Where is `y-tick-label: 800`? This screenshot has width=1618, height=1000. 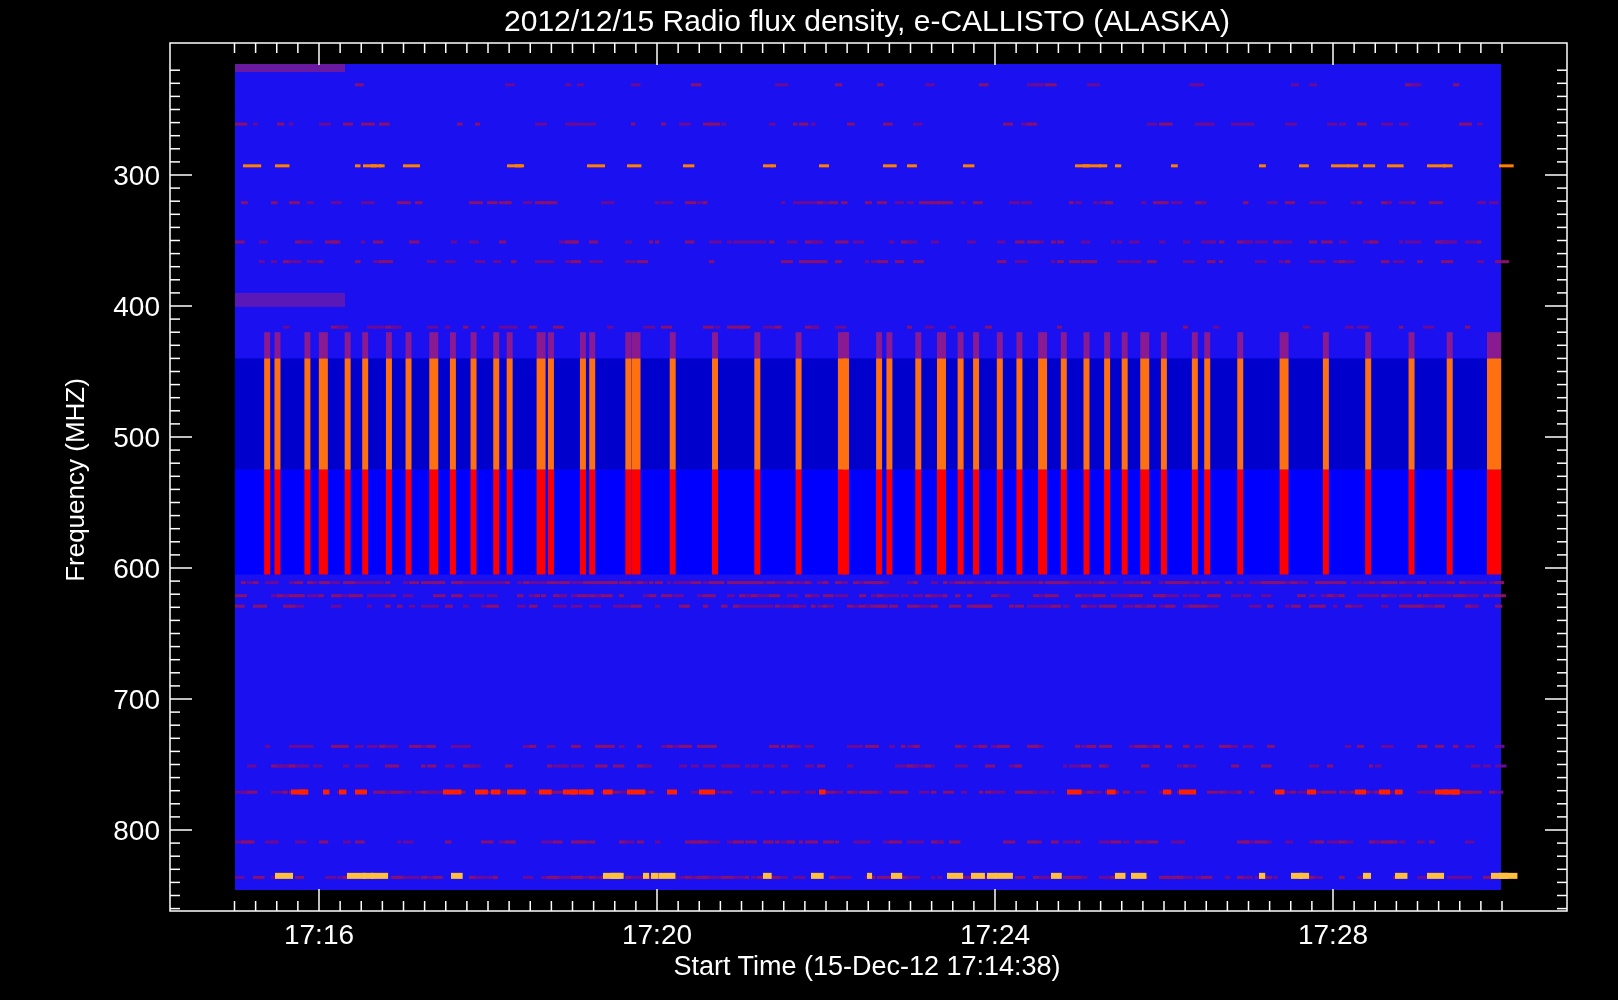 y-tick-label: 800 is located at coordinates (136, 830).